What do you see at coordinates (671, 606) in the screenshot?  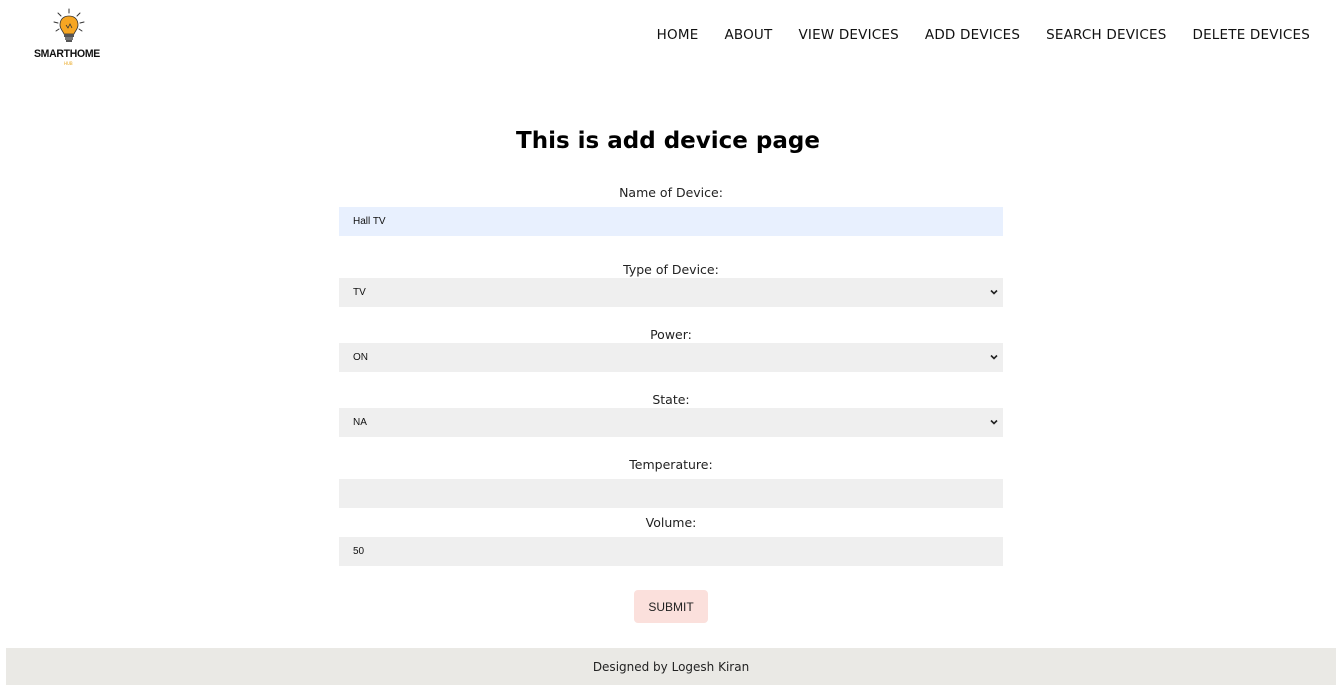 I see `submit-button: SUBMIT` at bounding box center [671, 606].